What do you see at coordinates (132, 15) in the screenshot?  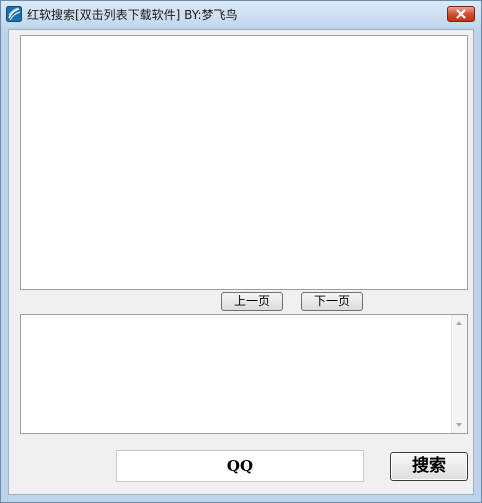 I see `window-title: 红软搜索[双击列表下载软件] BY:梦飞鸟` at bounding box center [132, 15].